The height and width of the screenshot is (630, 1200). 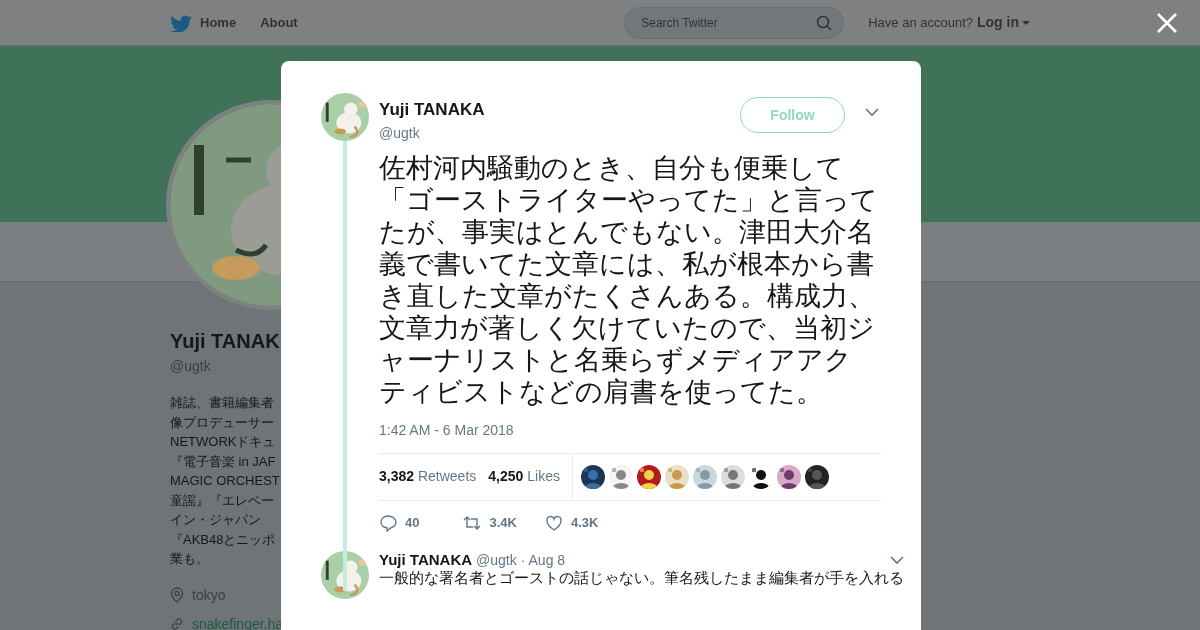 I want to click on login-link: Log in, so click(x=1003, y=22).